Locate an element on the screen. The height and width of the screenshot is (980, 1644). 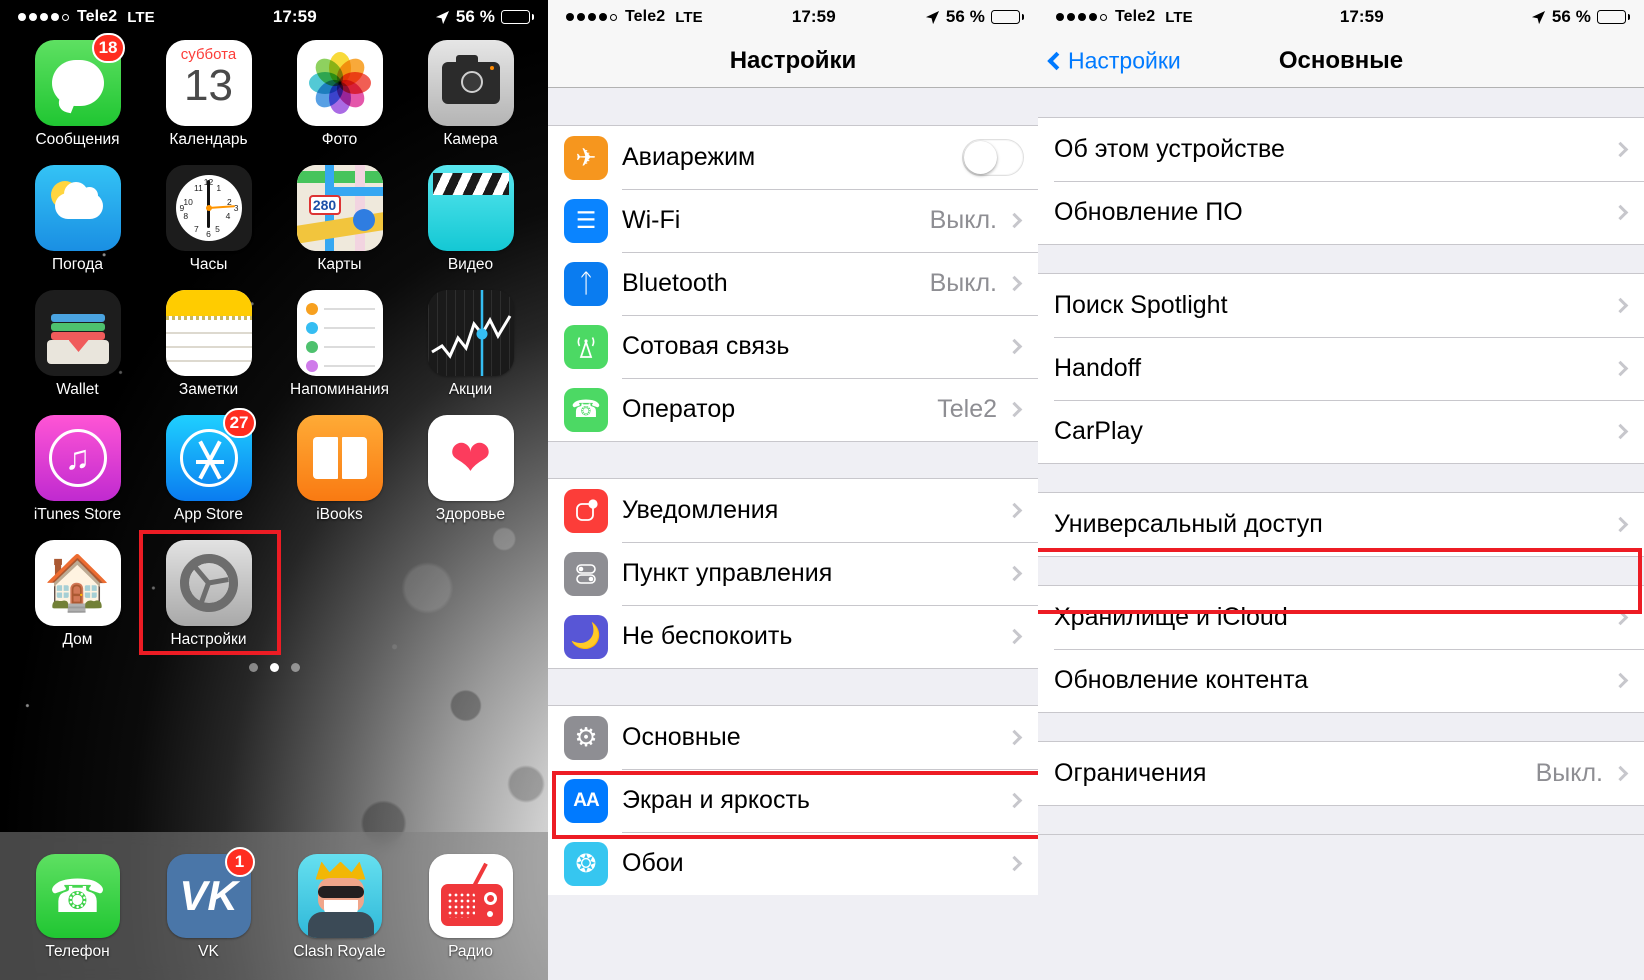
app-clock: 12 3 6 9 1 2 4 5 7 8 10 11 is located at coordinates (208, 219).